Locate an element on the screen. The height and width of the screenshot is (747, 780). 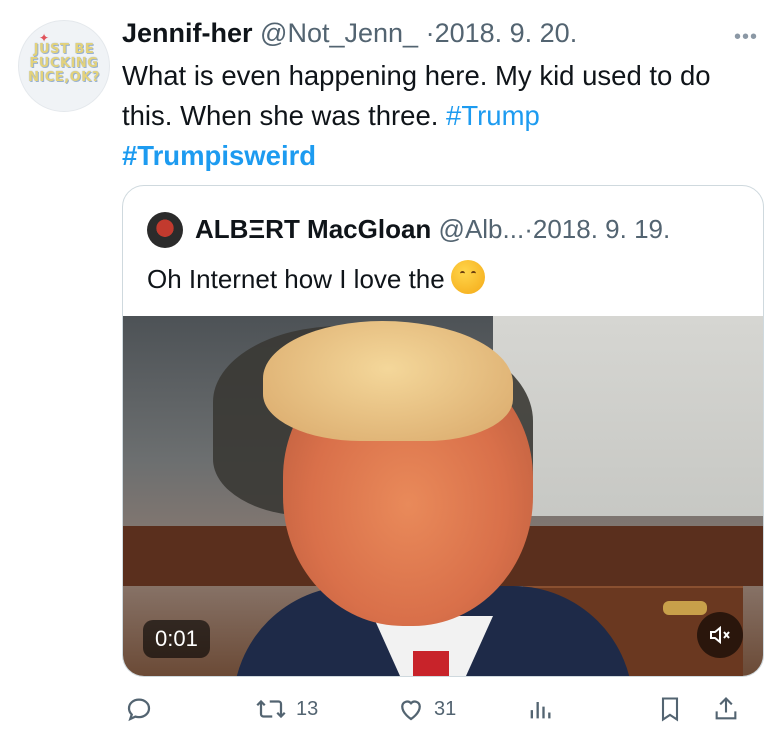
retweet-count: 13 is located at coordinates (307, 708).